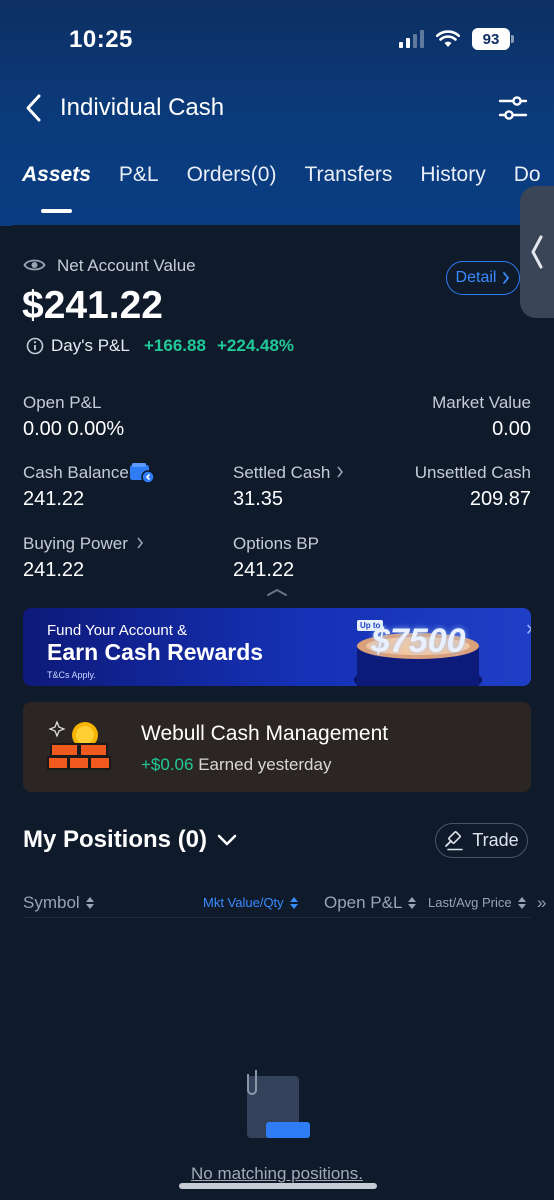  Describe the element at coordinates (454, 840) in the screenshot. I see `gavel-icon` at that location.